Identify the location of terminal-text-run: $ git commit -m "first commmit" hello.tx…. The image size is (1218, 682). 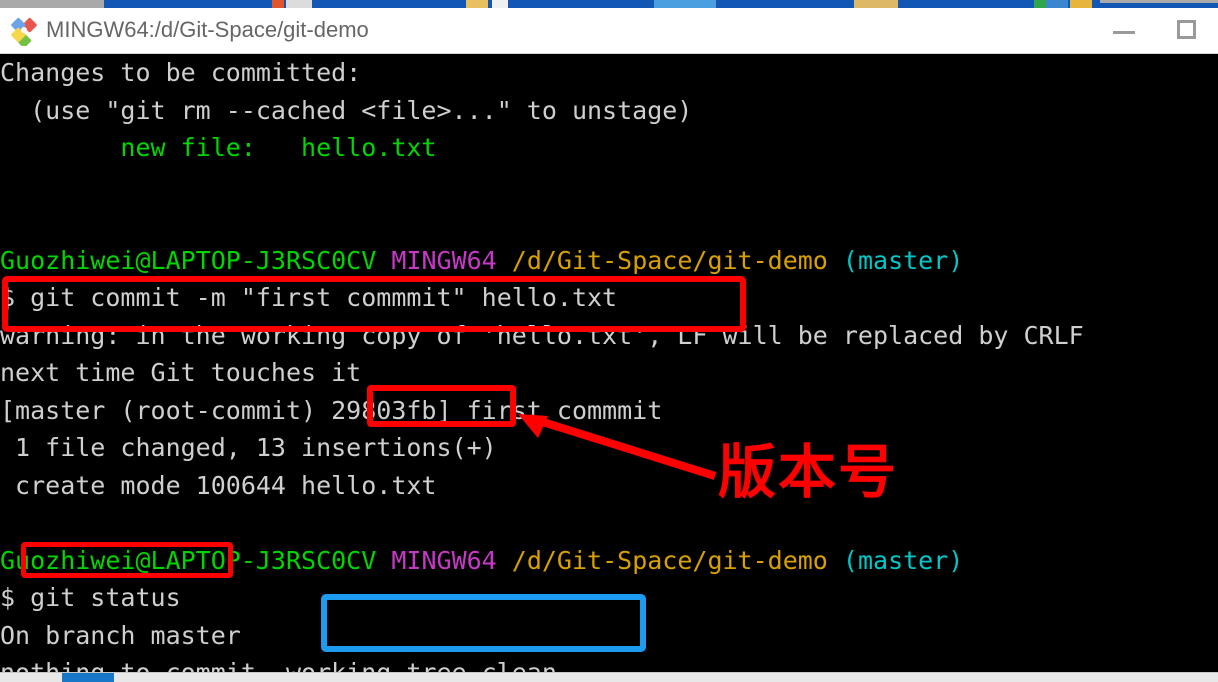
(309, 297).